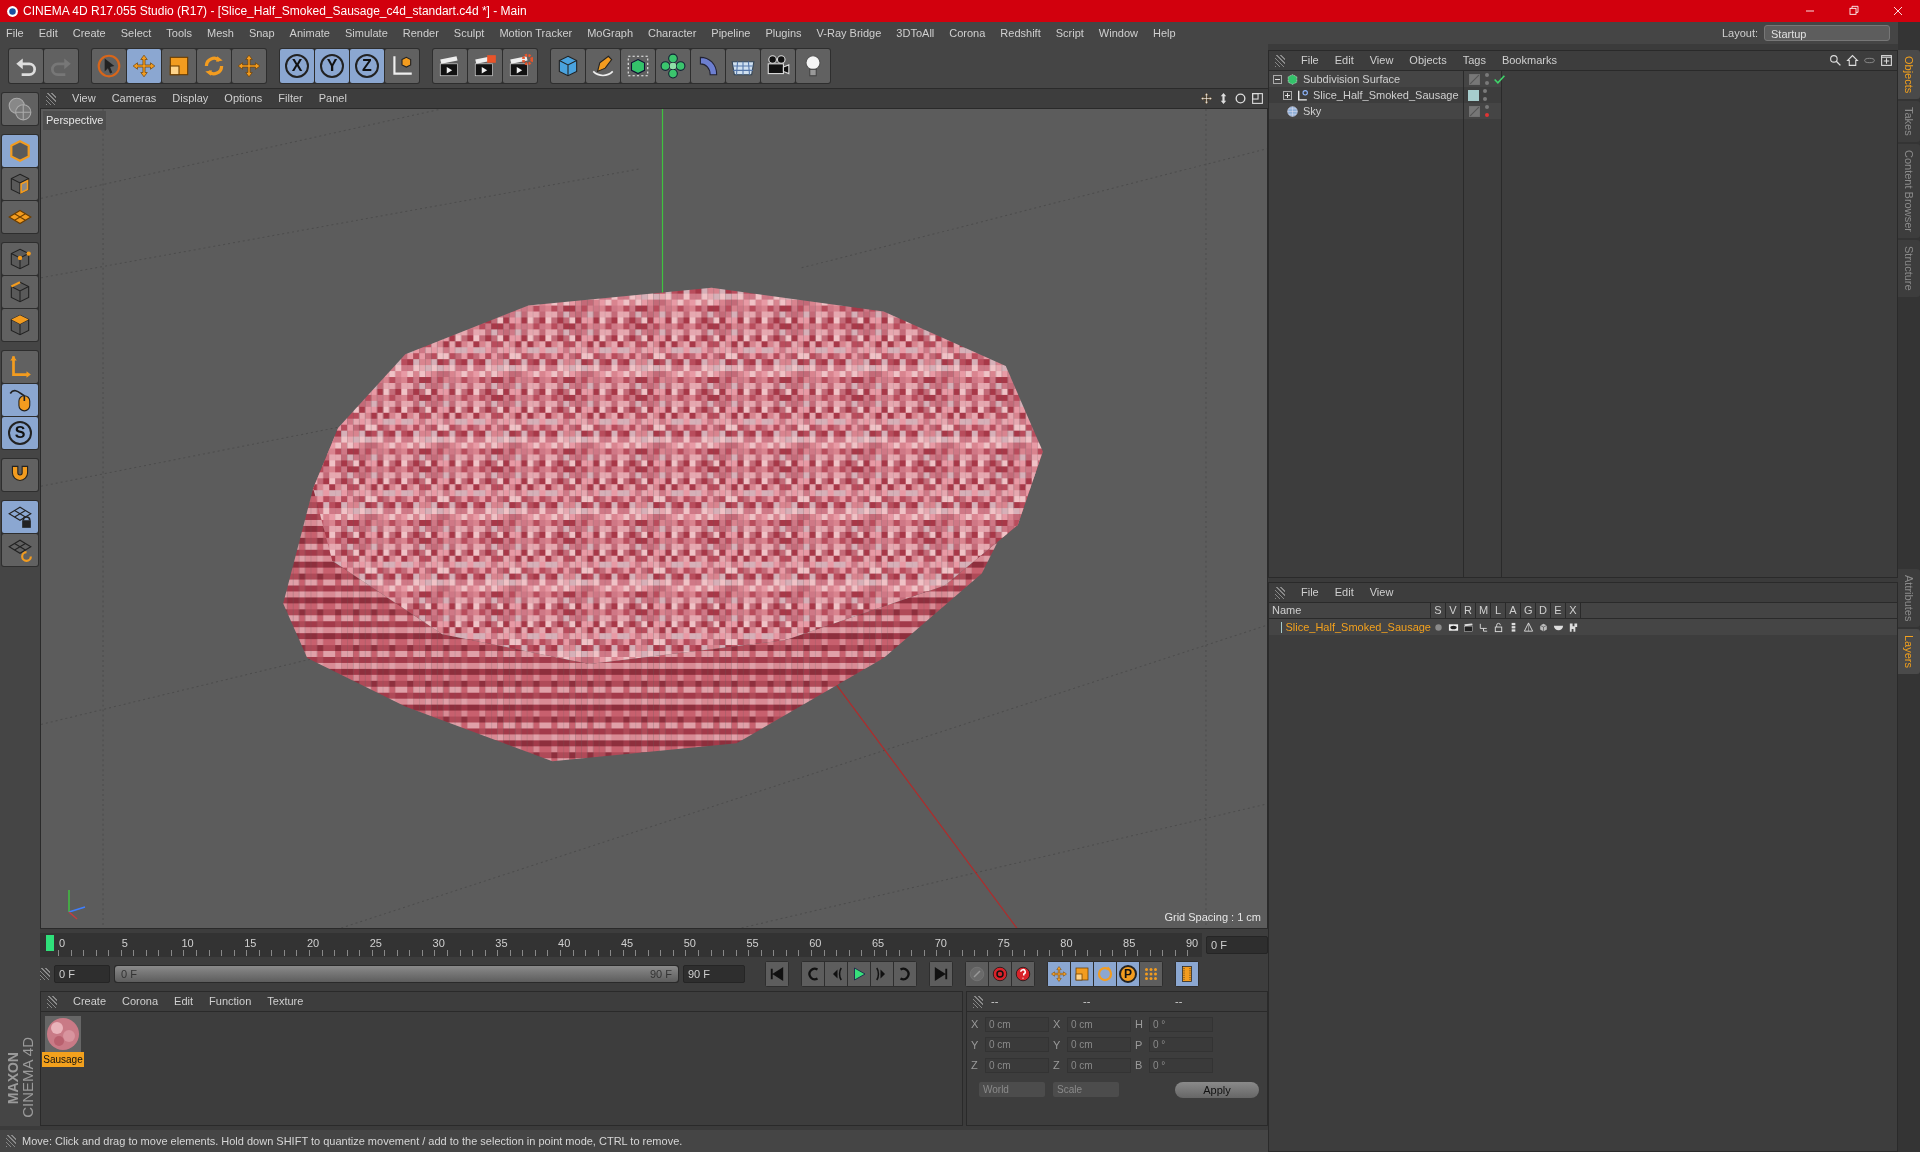 This screenshot has height=1152, width=1920. Describe the element at coordinates (1909, 122) in the screenshot. I see `side-tab: Takes` at that location.